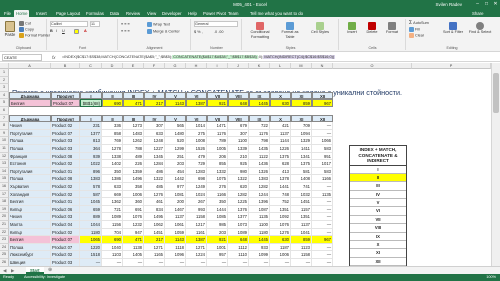 The image size is (500, 281). What do you see at coordinates (35, 270) in the screenshot?
I see `sheet-tab-start: Start` at bounding box center [35, 270].